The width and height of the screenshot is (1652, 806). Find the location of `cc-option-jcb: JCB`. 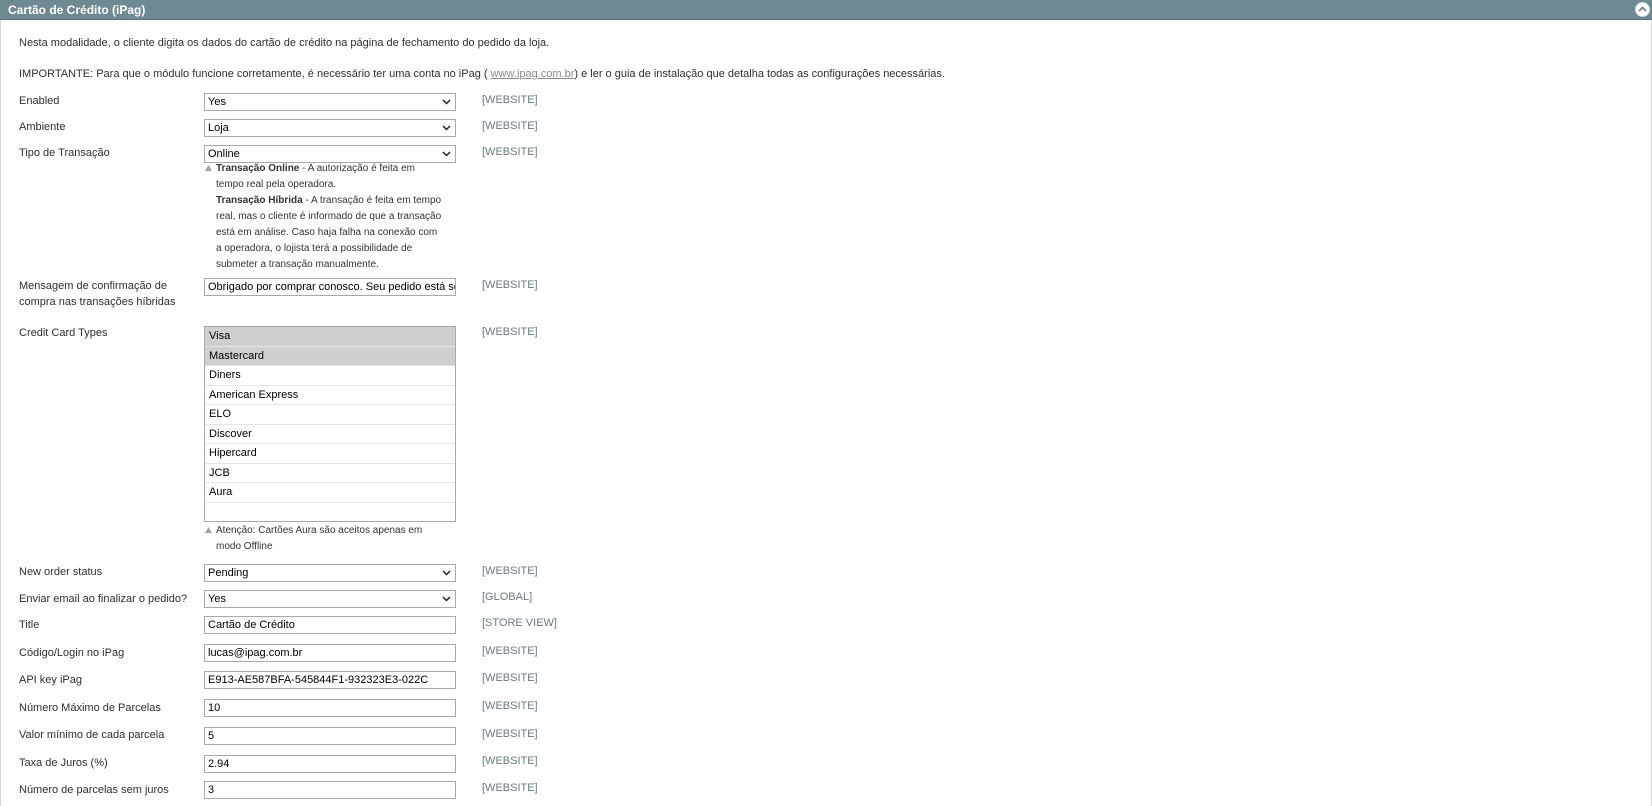

cc-option-jcb: JCB is located at coordinates (330, 473).